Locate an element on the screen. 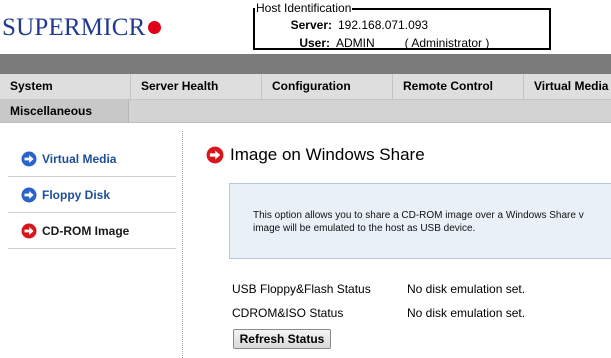 The height and width of the screenshot is (358, 611). menu-virtual-media: Virtual Media is located at coordinates (567, 86).